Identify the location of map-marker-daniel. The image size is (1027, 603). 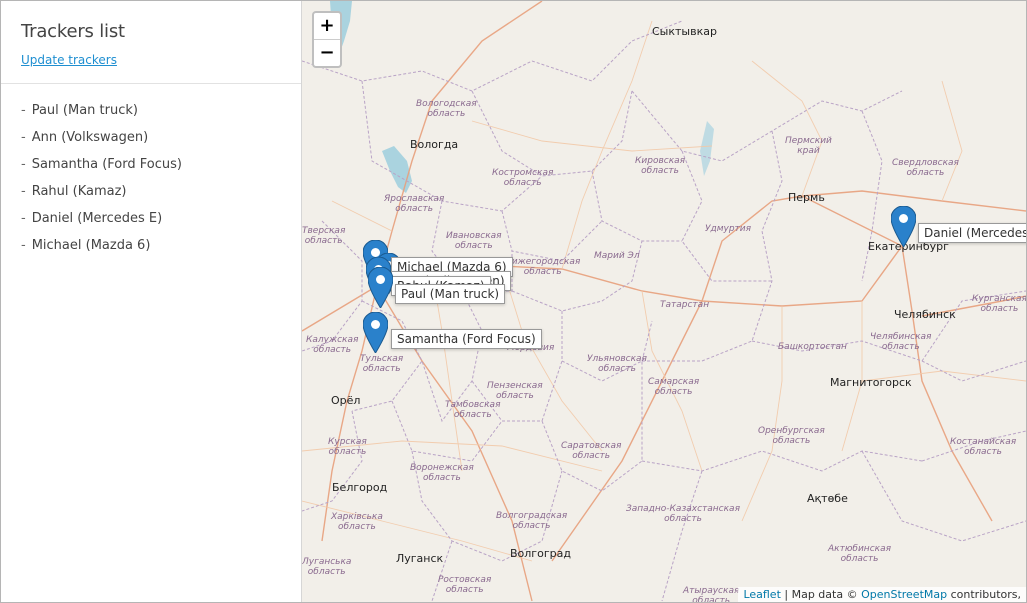
(903, 226).